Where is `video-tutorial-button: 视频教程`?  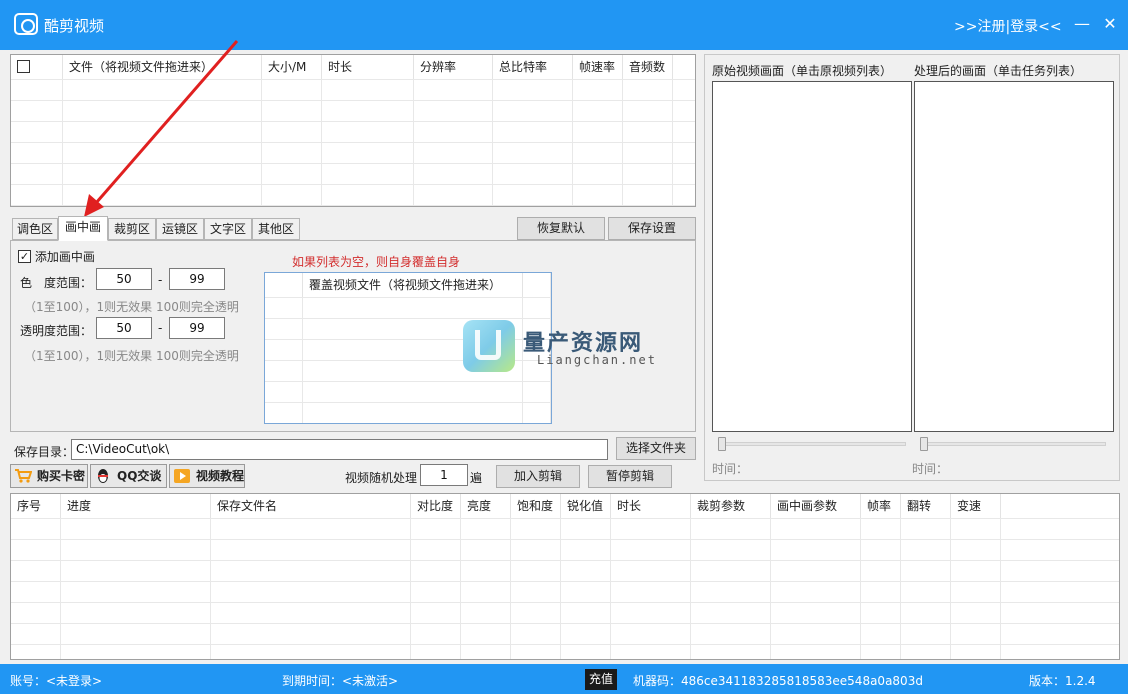 video-tutorial-button: 视频教程 is located at coordinates (207, 476).